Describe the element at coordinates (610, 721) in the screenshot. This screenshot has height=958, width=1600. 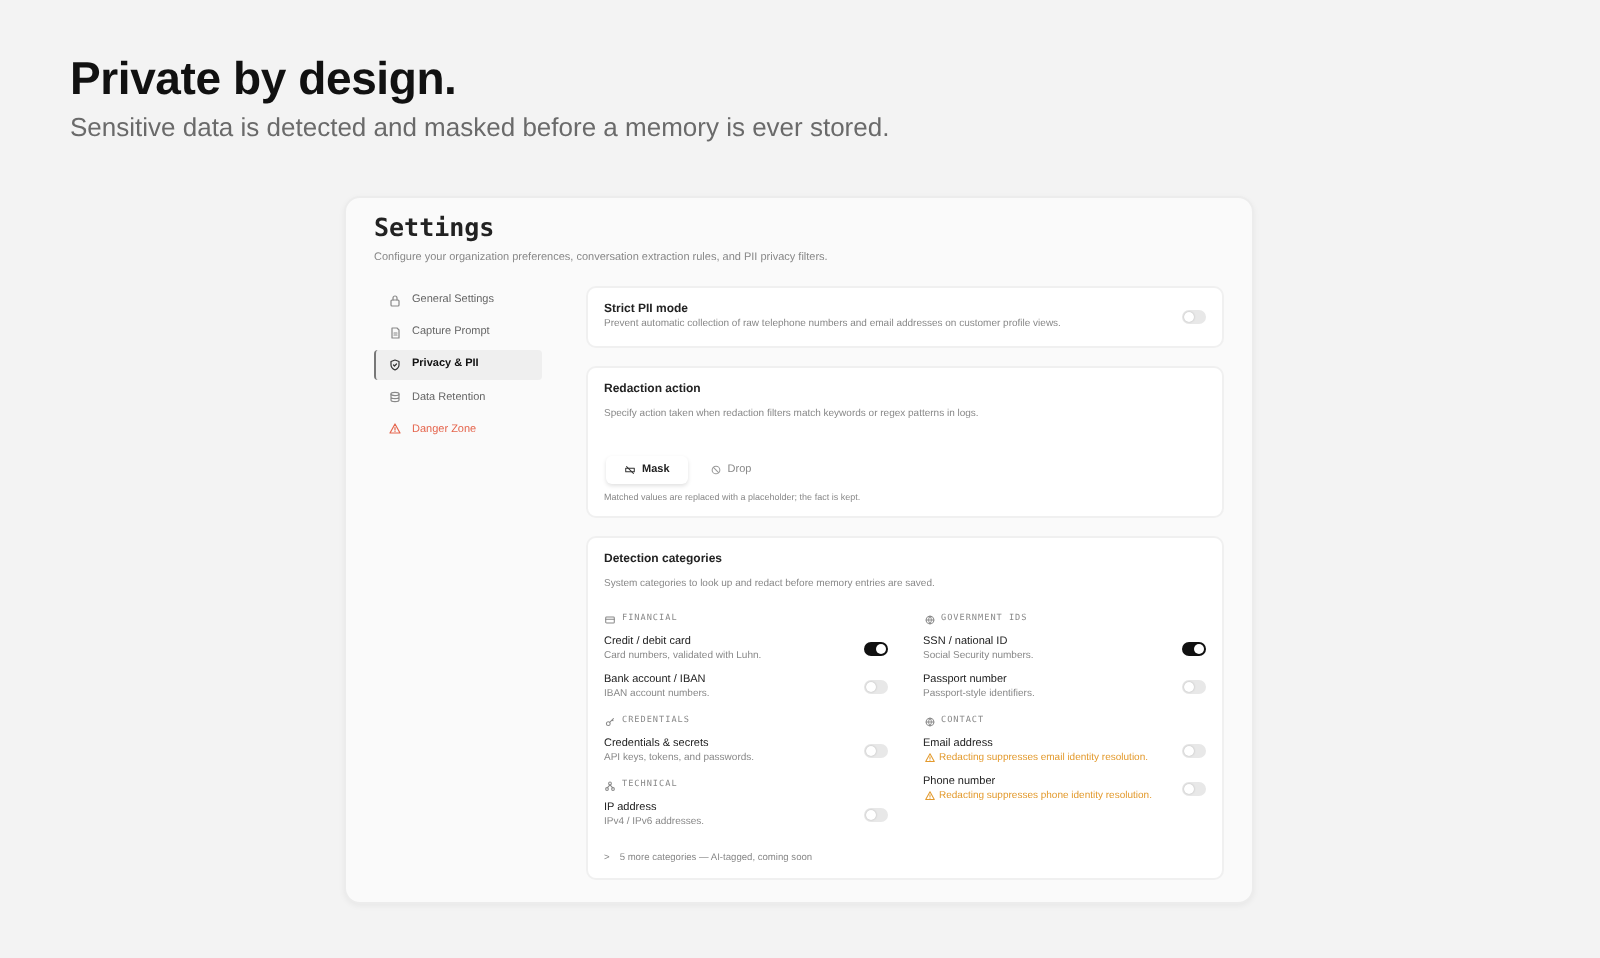
I see `key-icon` at that location.